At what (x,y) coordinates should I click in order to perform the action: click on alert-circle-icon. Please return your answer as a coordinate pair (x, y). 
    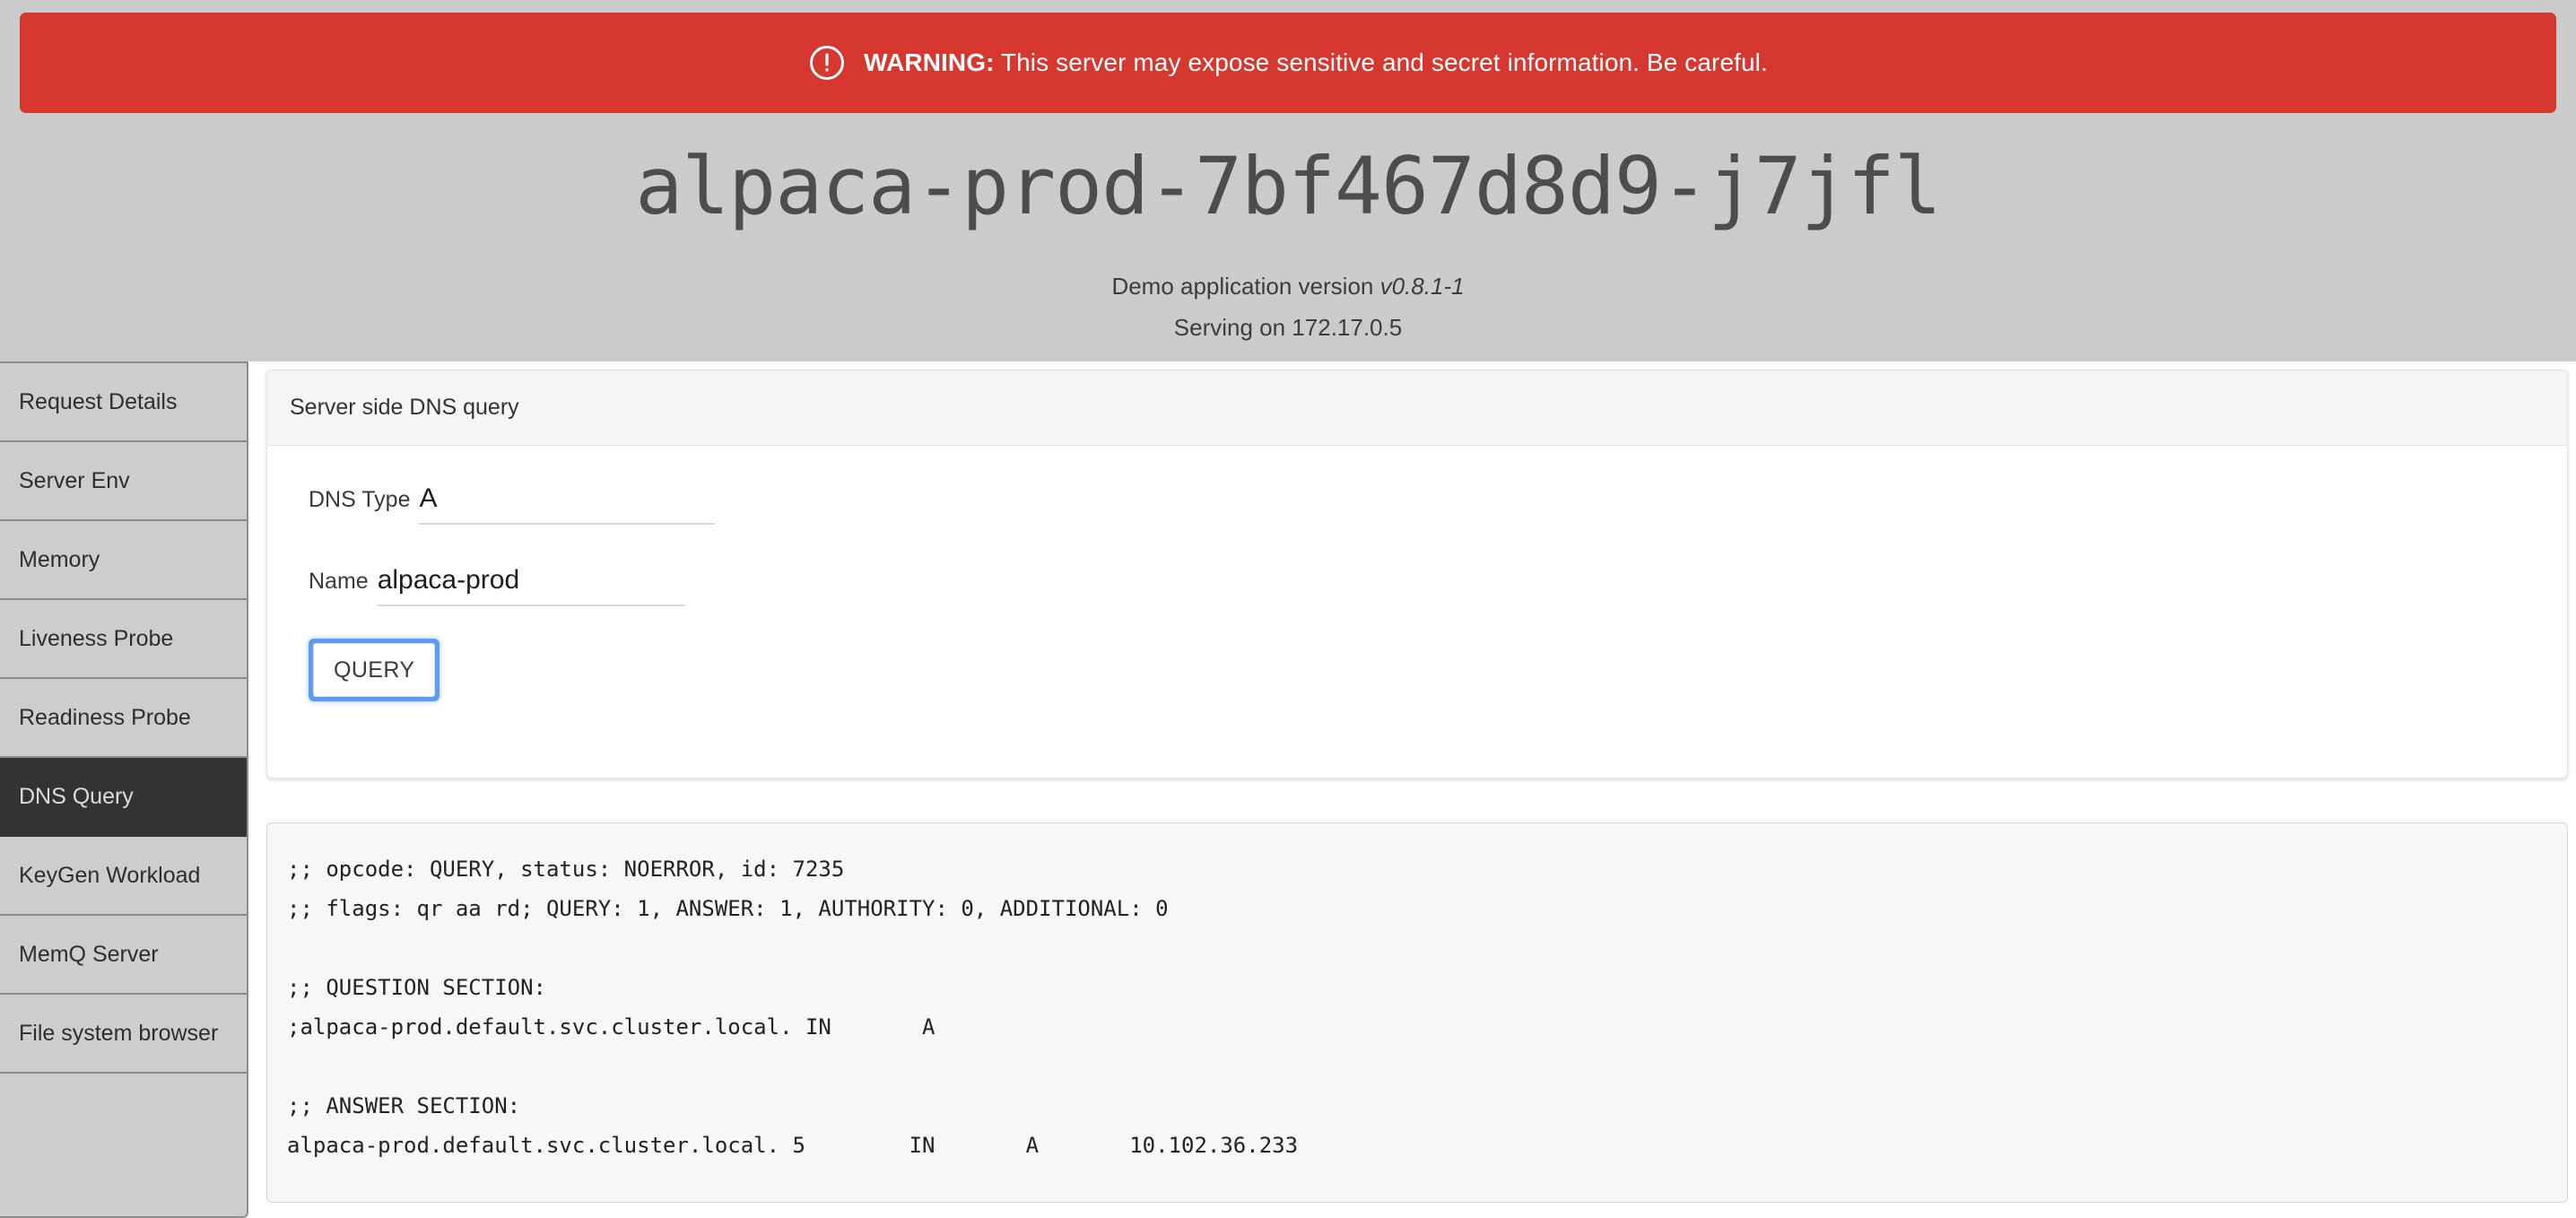
    Looking at the image, I should click on (827, 63).